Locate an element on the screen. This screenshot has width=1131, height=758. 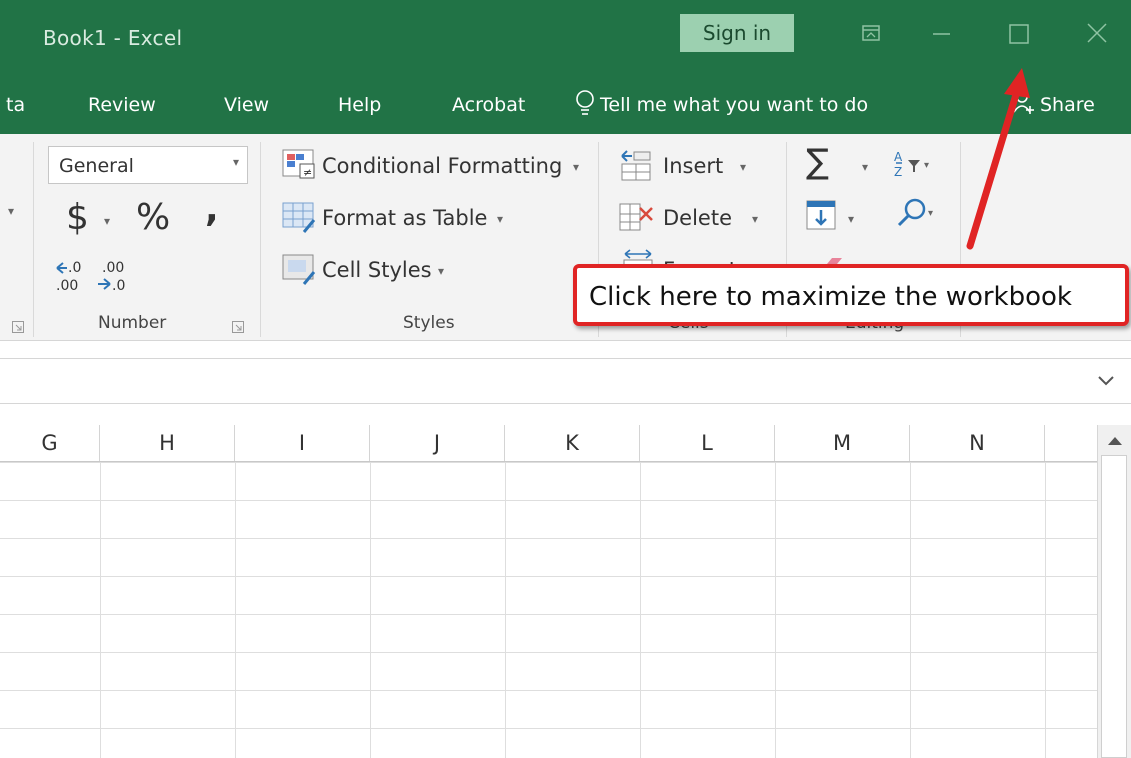
increase-decimal-button: .0 .00 is located at coordinates (71, 278).